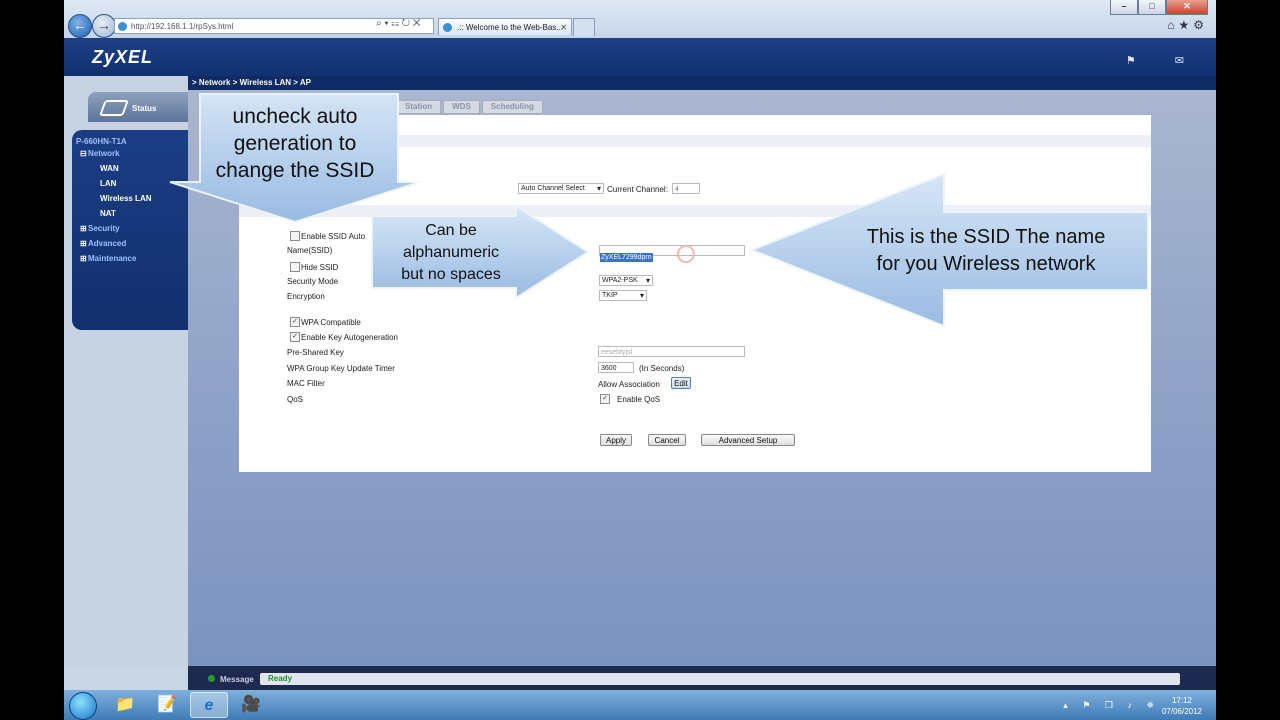 This screenshot has height=720, width=1280. I want to click on middle-callout-line: Can be, so click(451, 230).